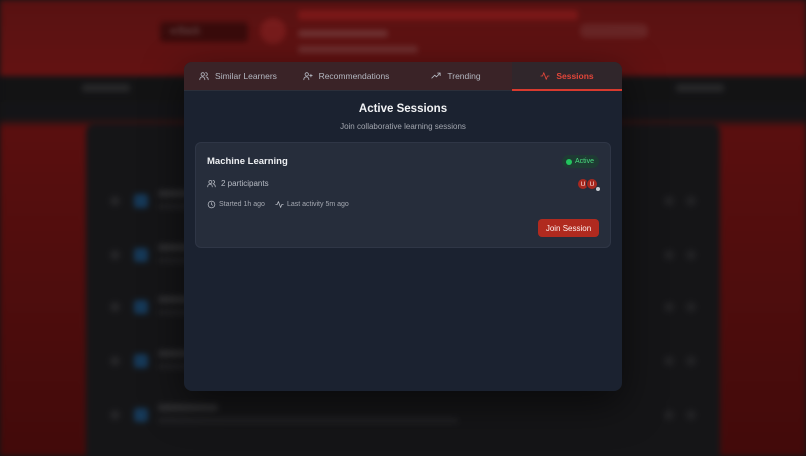  Describe the element at coordinates (247, 161) in the screenshot. I see `session-title: Machine Learning` at that location.